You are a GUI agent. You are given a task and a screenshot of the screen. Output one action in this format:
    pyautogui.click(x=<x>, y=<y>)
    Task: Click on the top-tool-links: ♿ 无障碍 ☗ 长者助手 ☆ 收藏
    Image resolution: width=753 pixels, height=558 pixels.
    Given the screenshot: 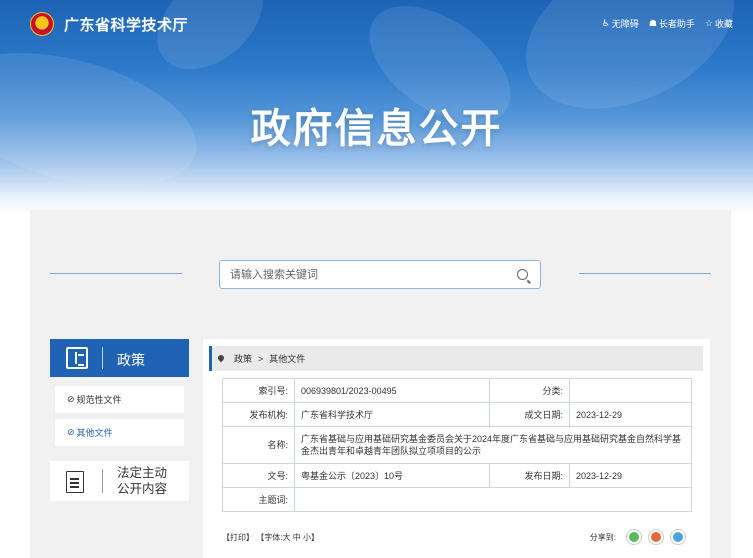 What is the action you would take?
    pyautogui.click(x=667, y=23)
    